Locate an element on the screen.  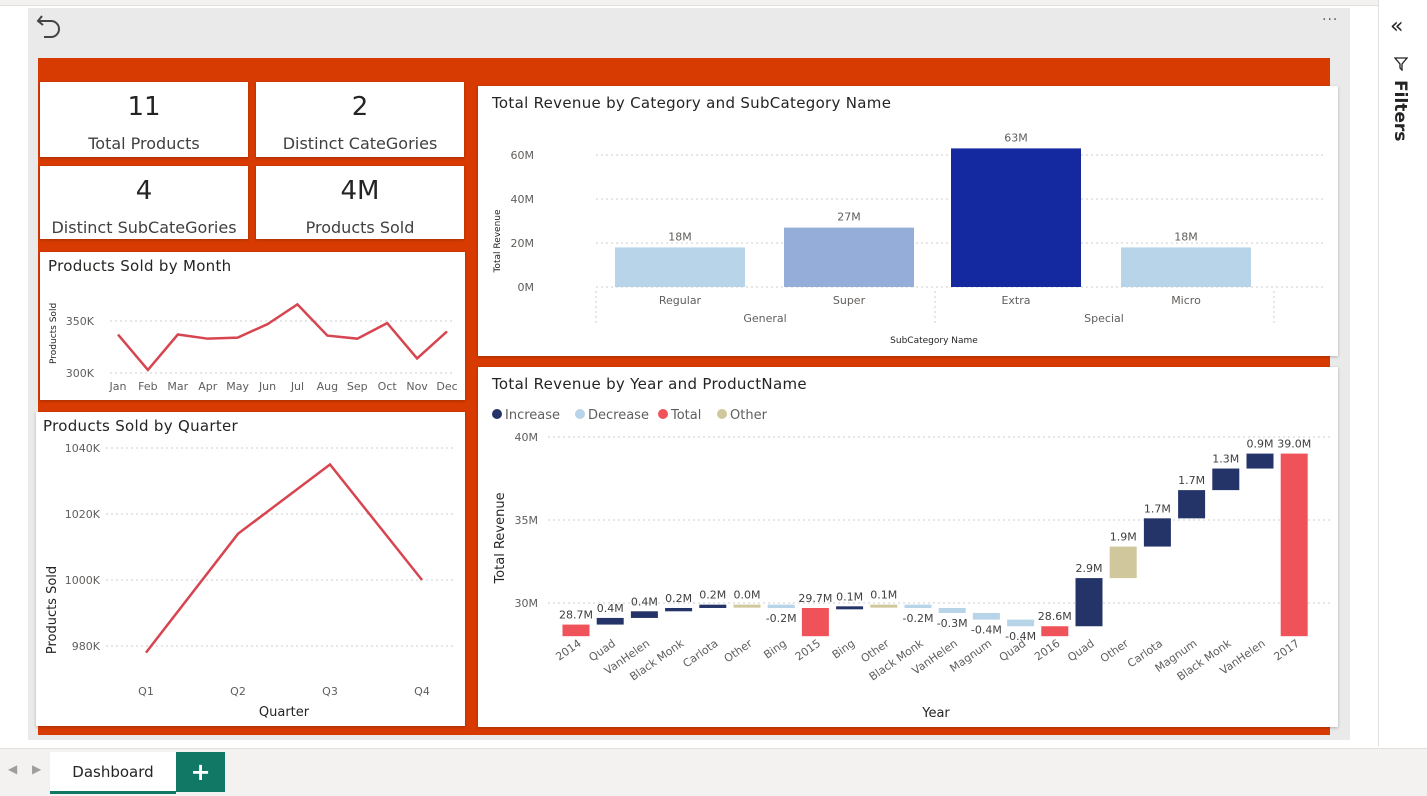
kpi-total-products: 11 Total Products is located at coordinates (144, 119).